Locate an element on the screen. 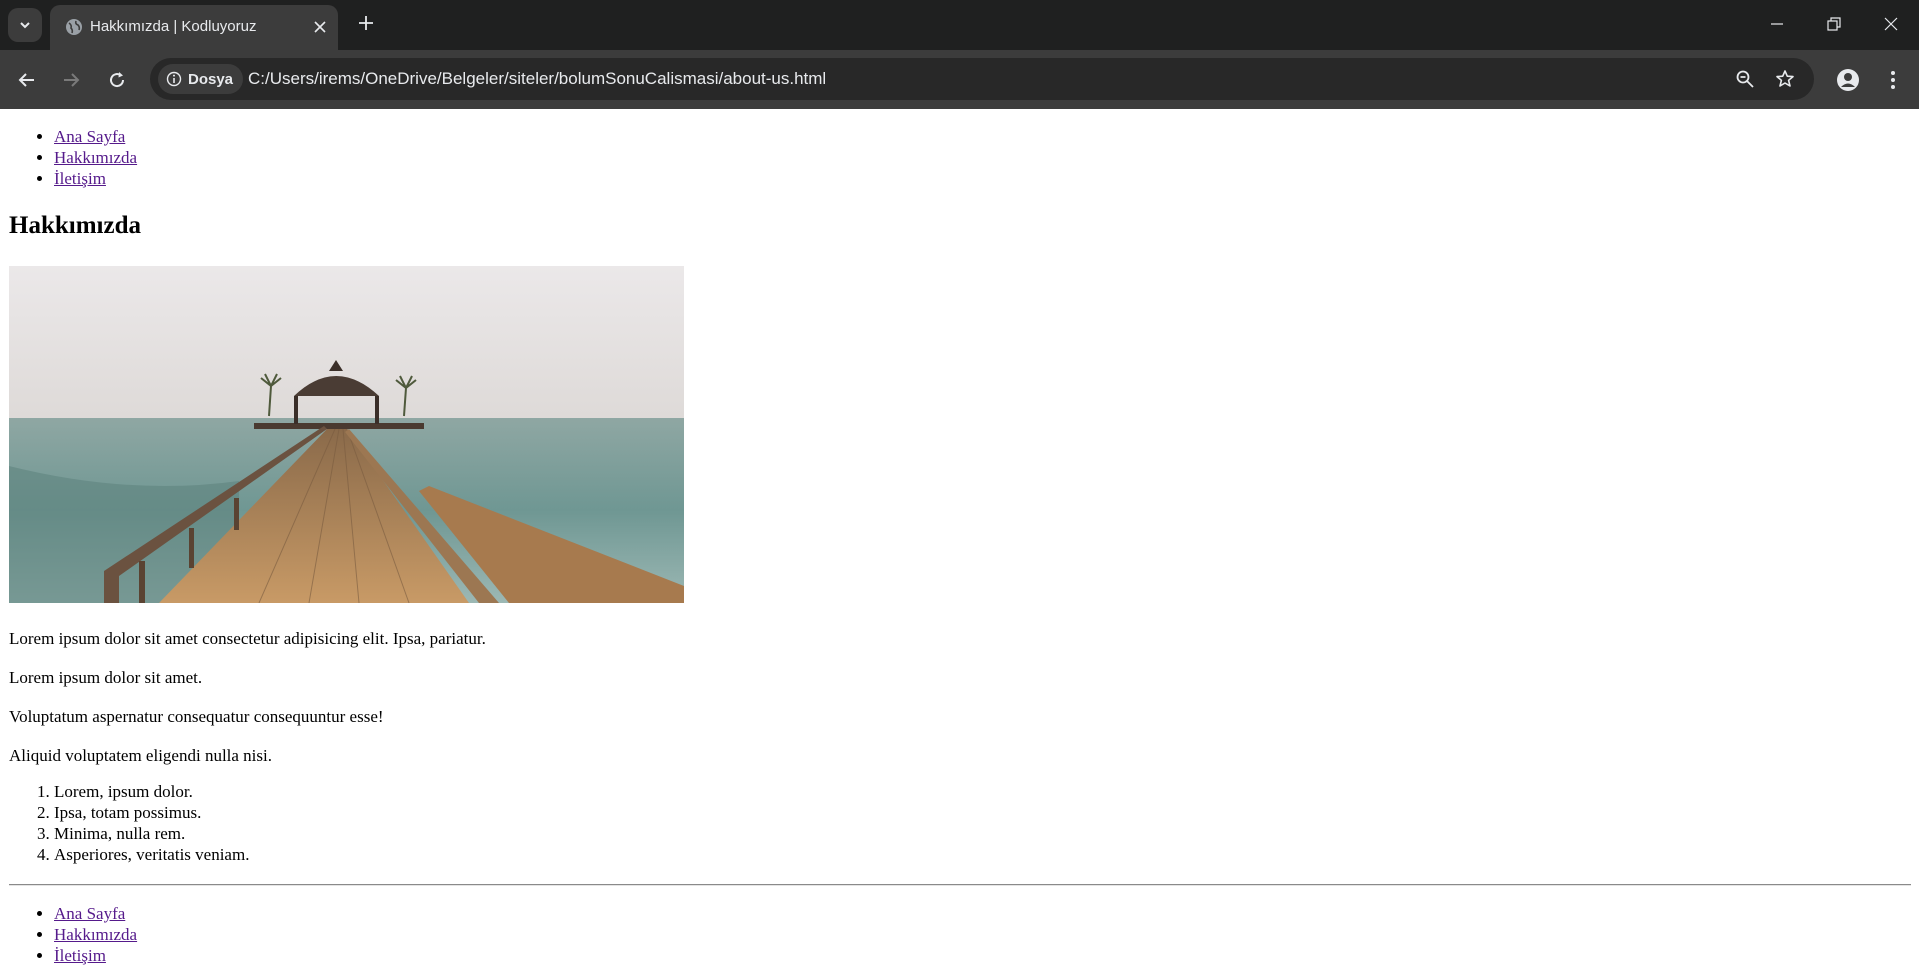  minimize-button is located at coordinates (1777, 24).